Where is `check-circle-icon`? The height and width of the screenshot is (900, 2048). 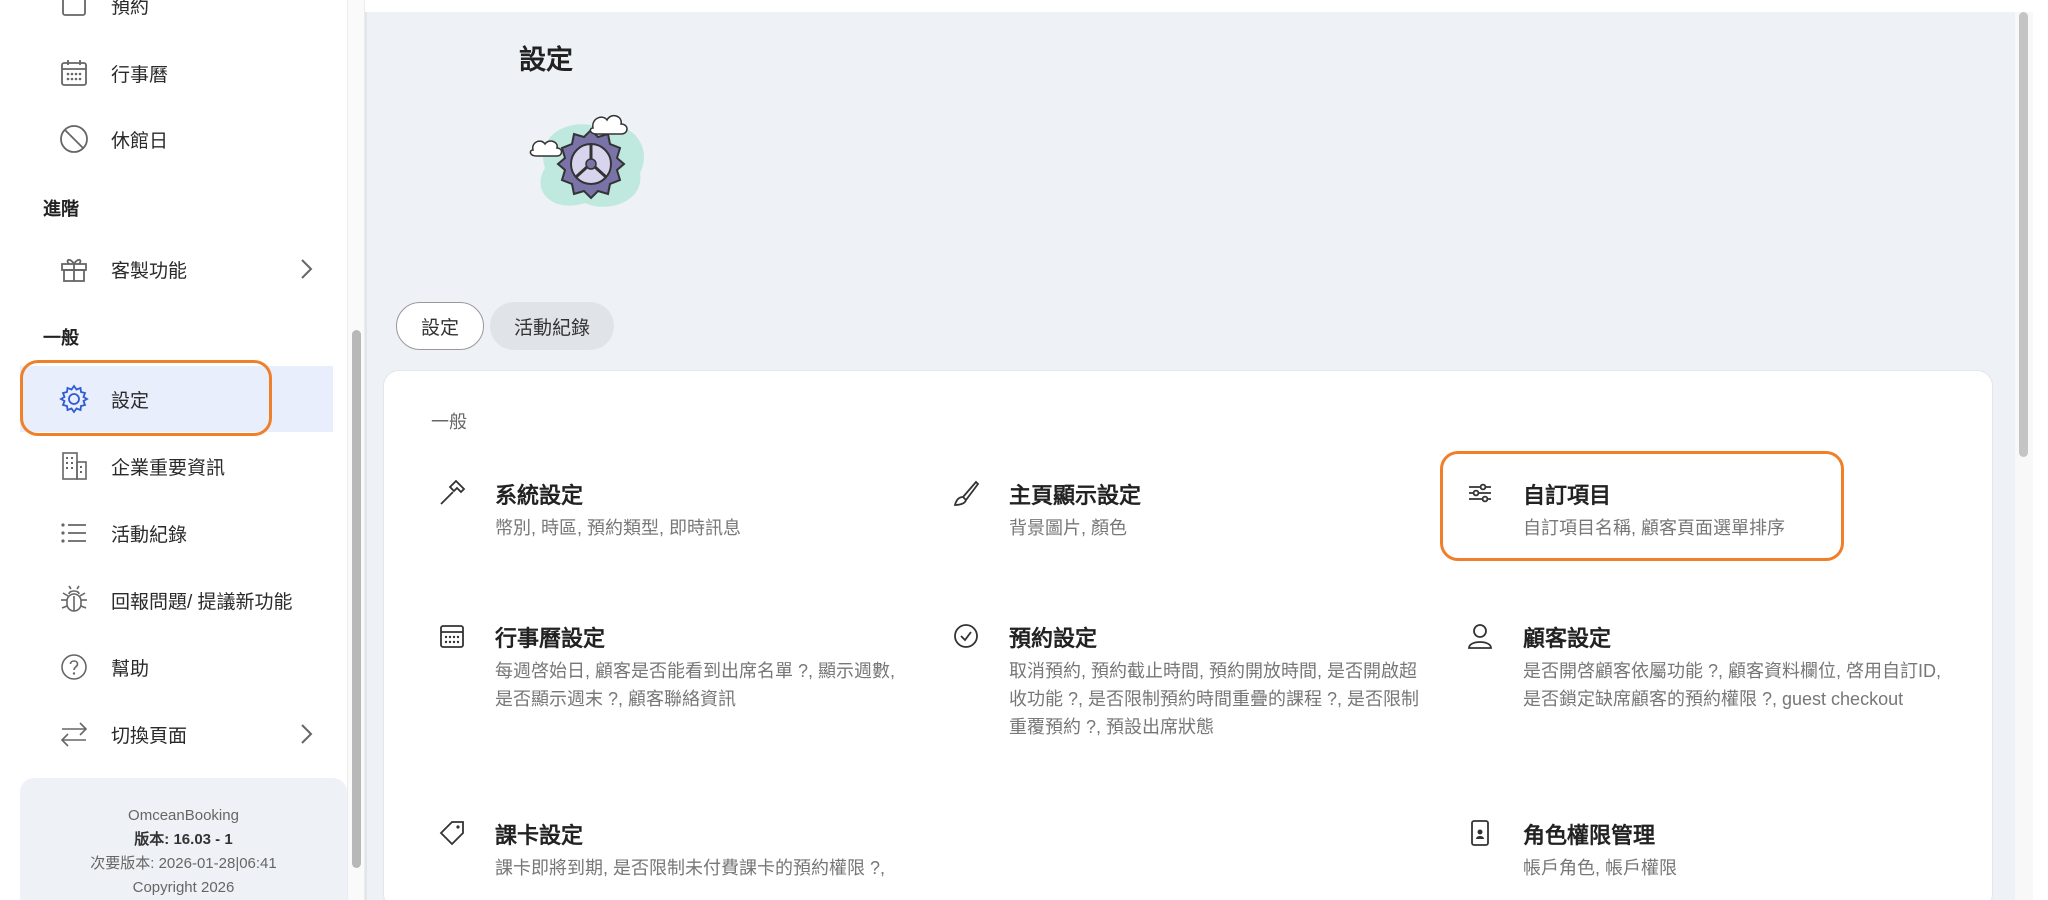
check-circle-icon is located at coordinates (966, 636).